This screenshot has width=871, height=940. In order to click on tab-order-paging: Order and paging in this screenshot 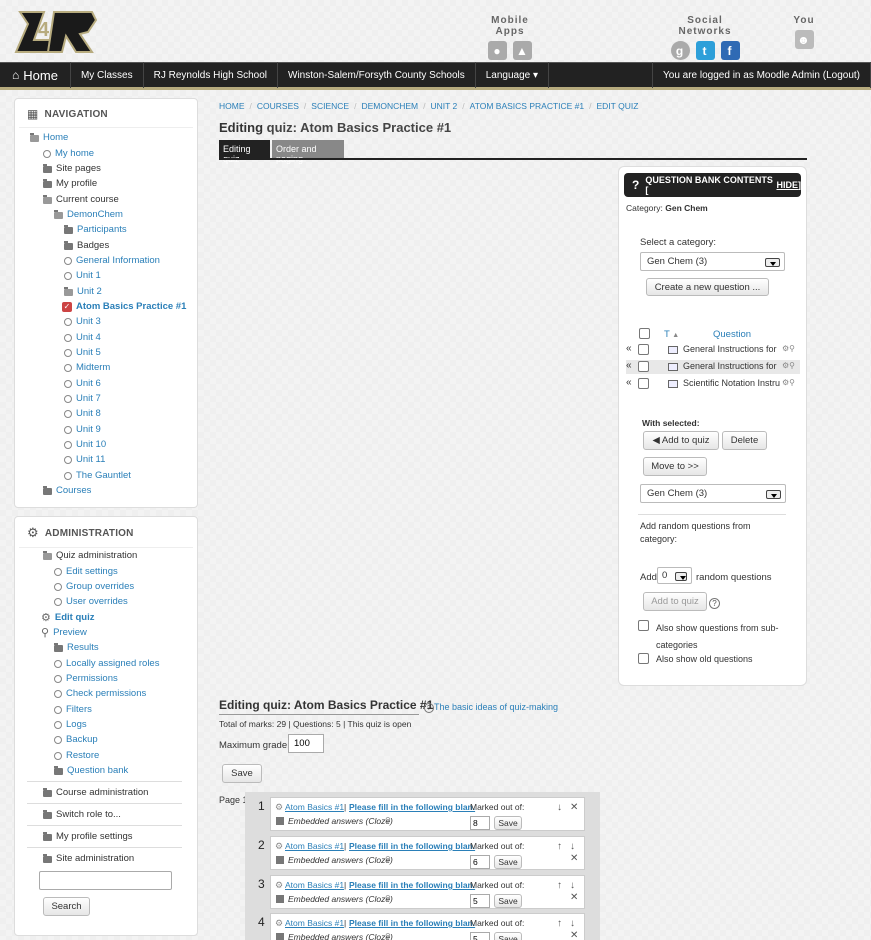, I will do `click(308, 152)`.